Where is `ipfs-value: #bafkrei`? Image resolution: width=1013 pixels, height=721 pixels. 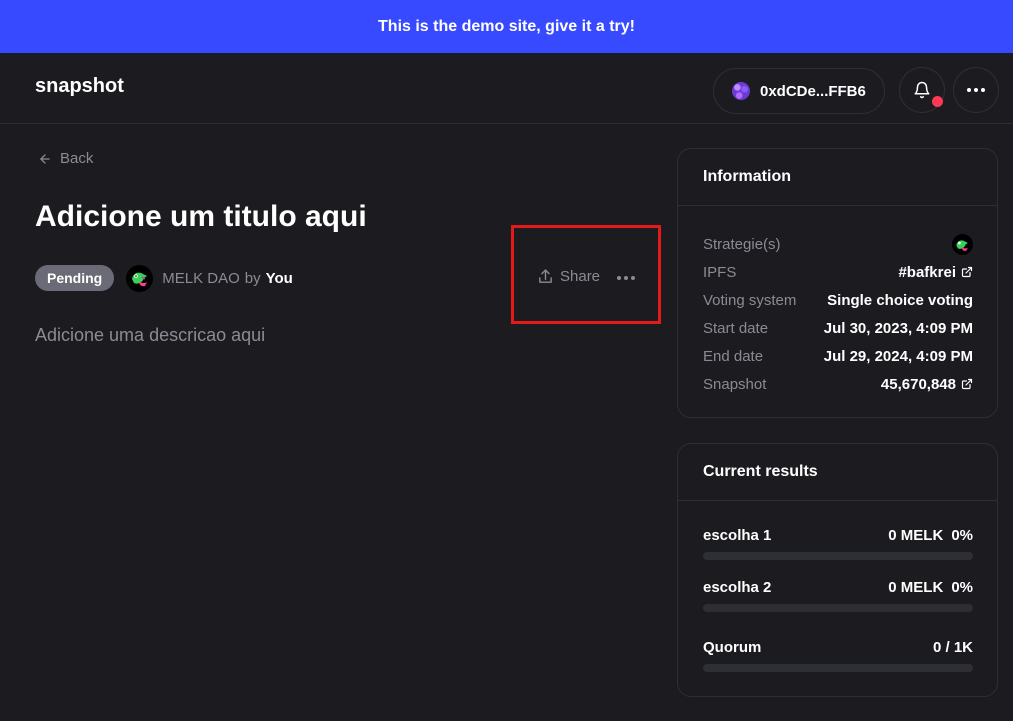
ipfs-value: #bafkrei is located at coordinates (927, 272).